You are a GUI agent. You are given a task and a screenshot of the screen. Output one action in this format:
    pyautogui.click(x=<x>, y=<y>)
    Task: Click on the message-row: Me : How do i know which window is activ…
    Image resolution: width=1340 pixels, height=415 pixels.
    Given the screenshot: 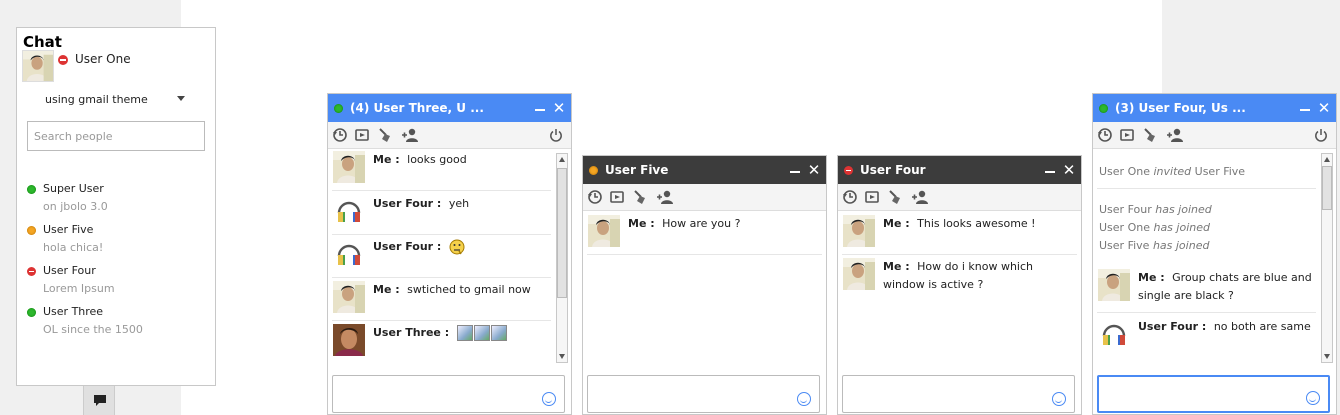 What is the action you would take?
    pyautogui.click(x=959, y=279)
    